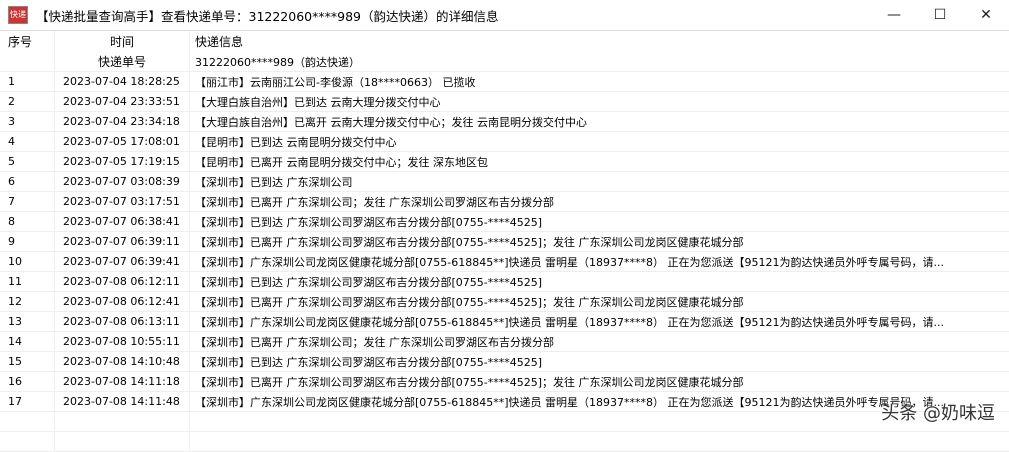 The height and width of the screenshot is (452, 1009). I want to click on row-index: 3, so click(27, 121).